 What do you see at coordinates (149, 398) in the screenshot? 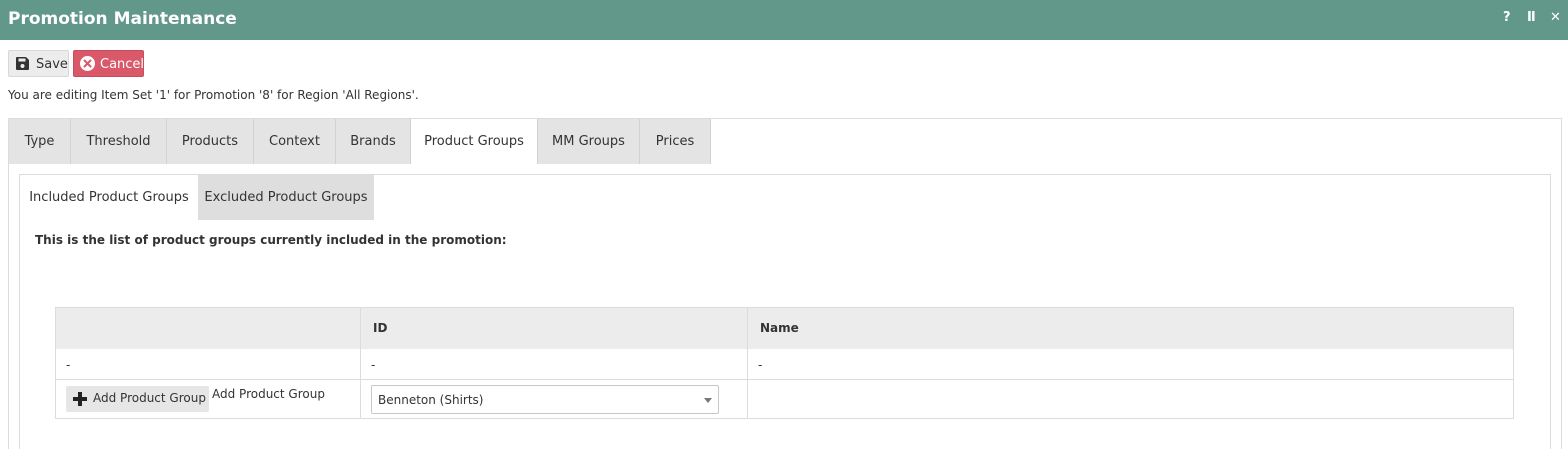
I see `add-product-group-button-label: Add Product Group` at bounding box center [149, 398].